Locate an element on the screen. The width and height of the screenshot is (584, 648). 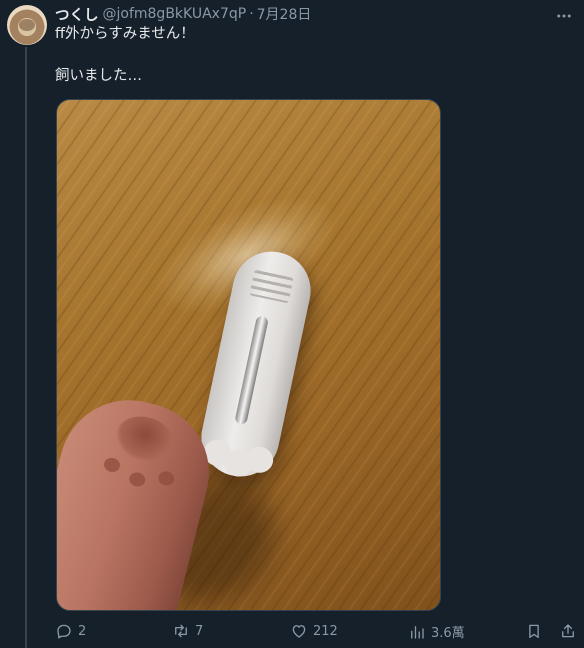
like-count: 212 is located at coordinates (325, 631).